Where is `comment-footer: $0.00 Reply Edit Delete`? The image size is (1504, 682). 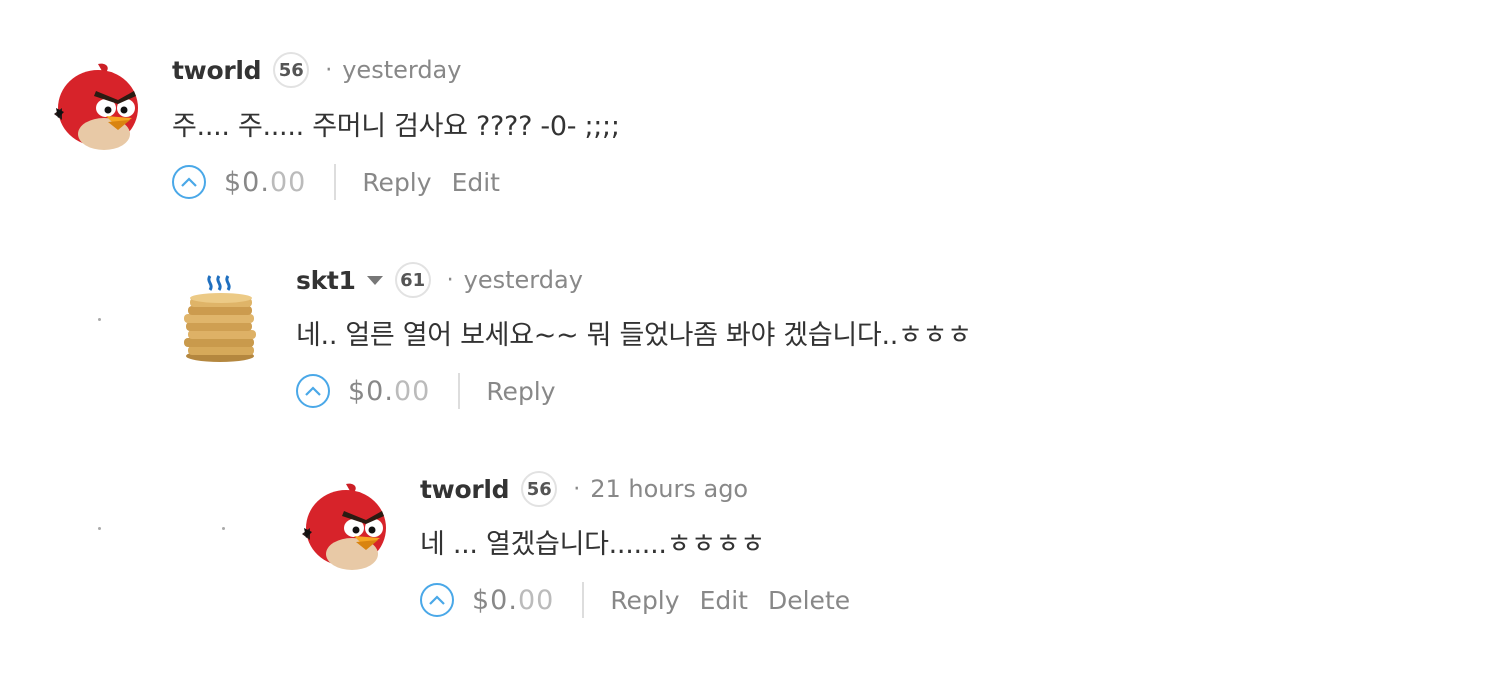 comment-footer: $0.00 Reply Edit Delete is located at coordinates (645, 600).